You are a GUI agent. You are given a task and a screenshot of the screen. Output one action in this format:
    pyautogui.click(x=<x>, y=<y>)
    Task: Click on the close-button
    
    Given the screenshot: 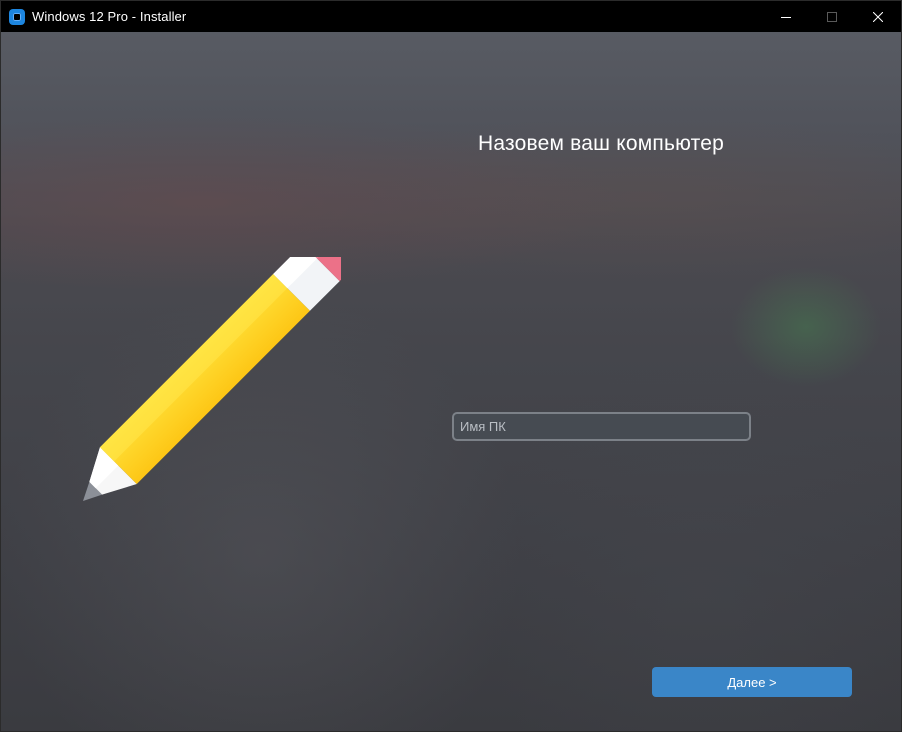 What is the action you would take?
    pyautogui.click(x=878, y=16)
    